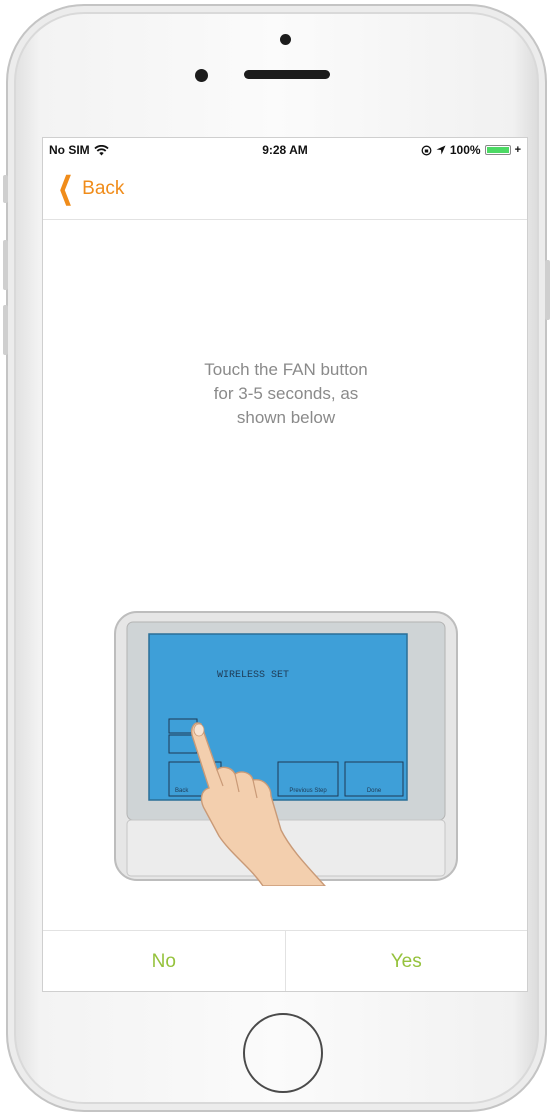 This screenshot has height=1117, width=553. I want to click on proximity-sensor, so click(201, 75).